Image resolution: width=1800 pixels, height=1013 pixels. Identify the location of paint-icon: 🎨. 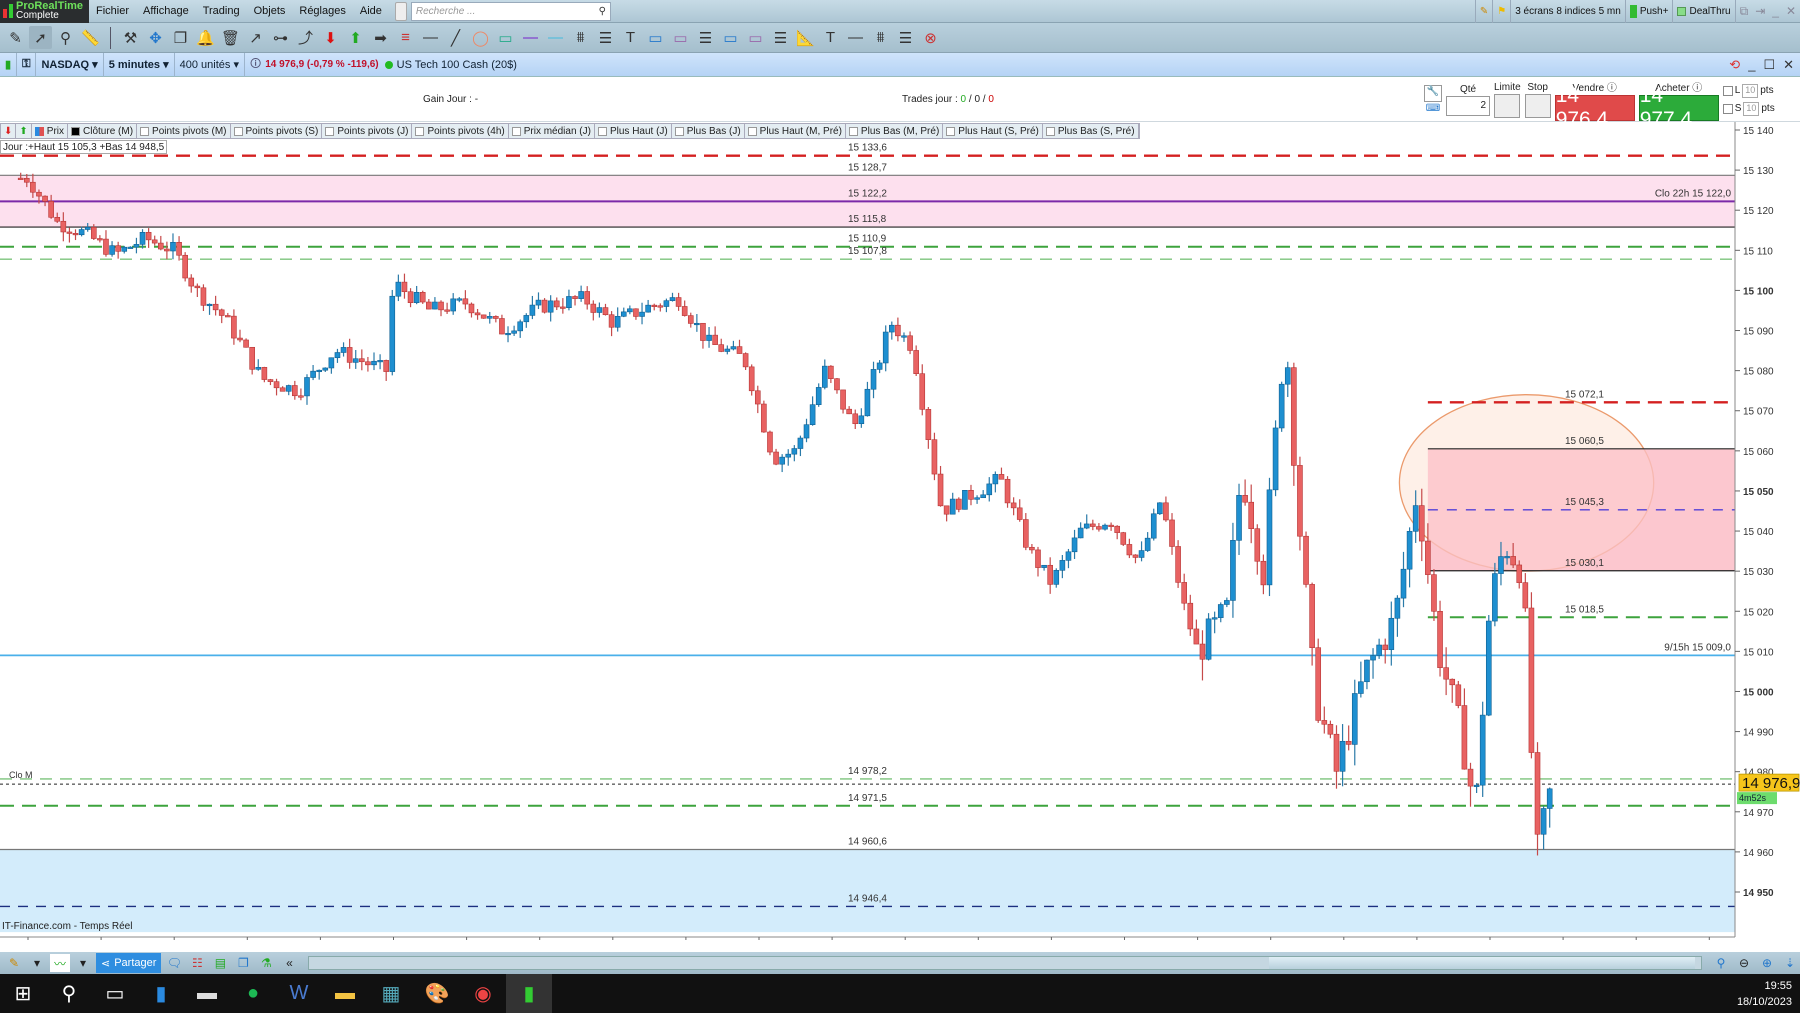
(437, 993).